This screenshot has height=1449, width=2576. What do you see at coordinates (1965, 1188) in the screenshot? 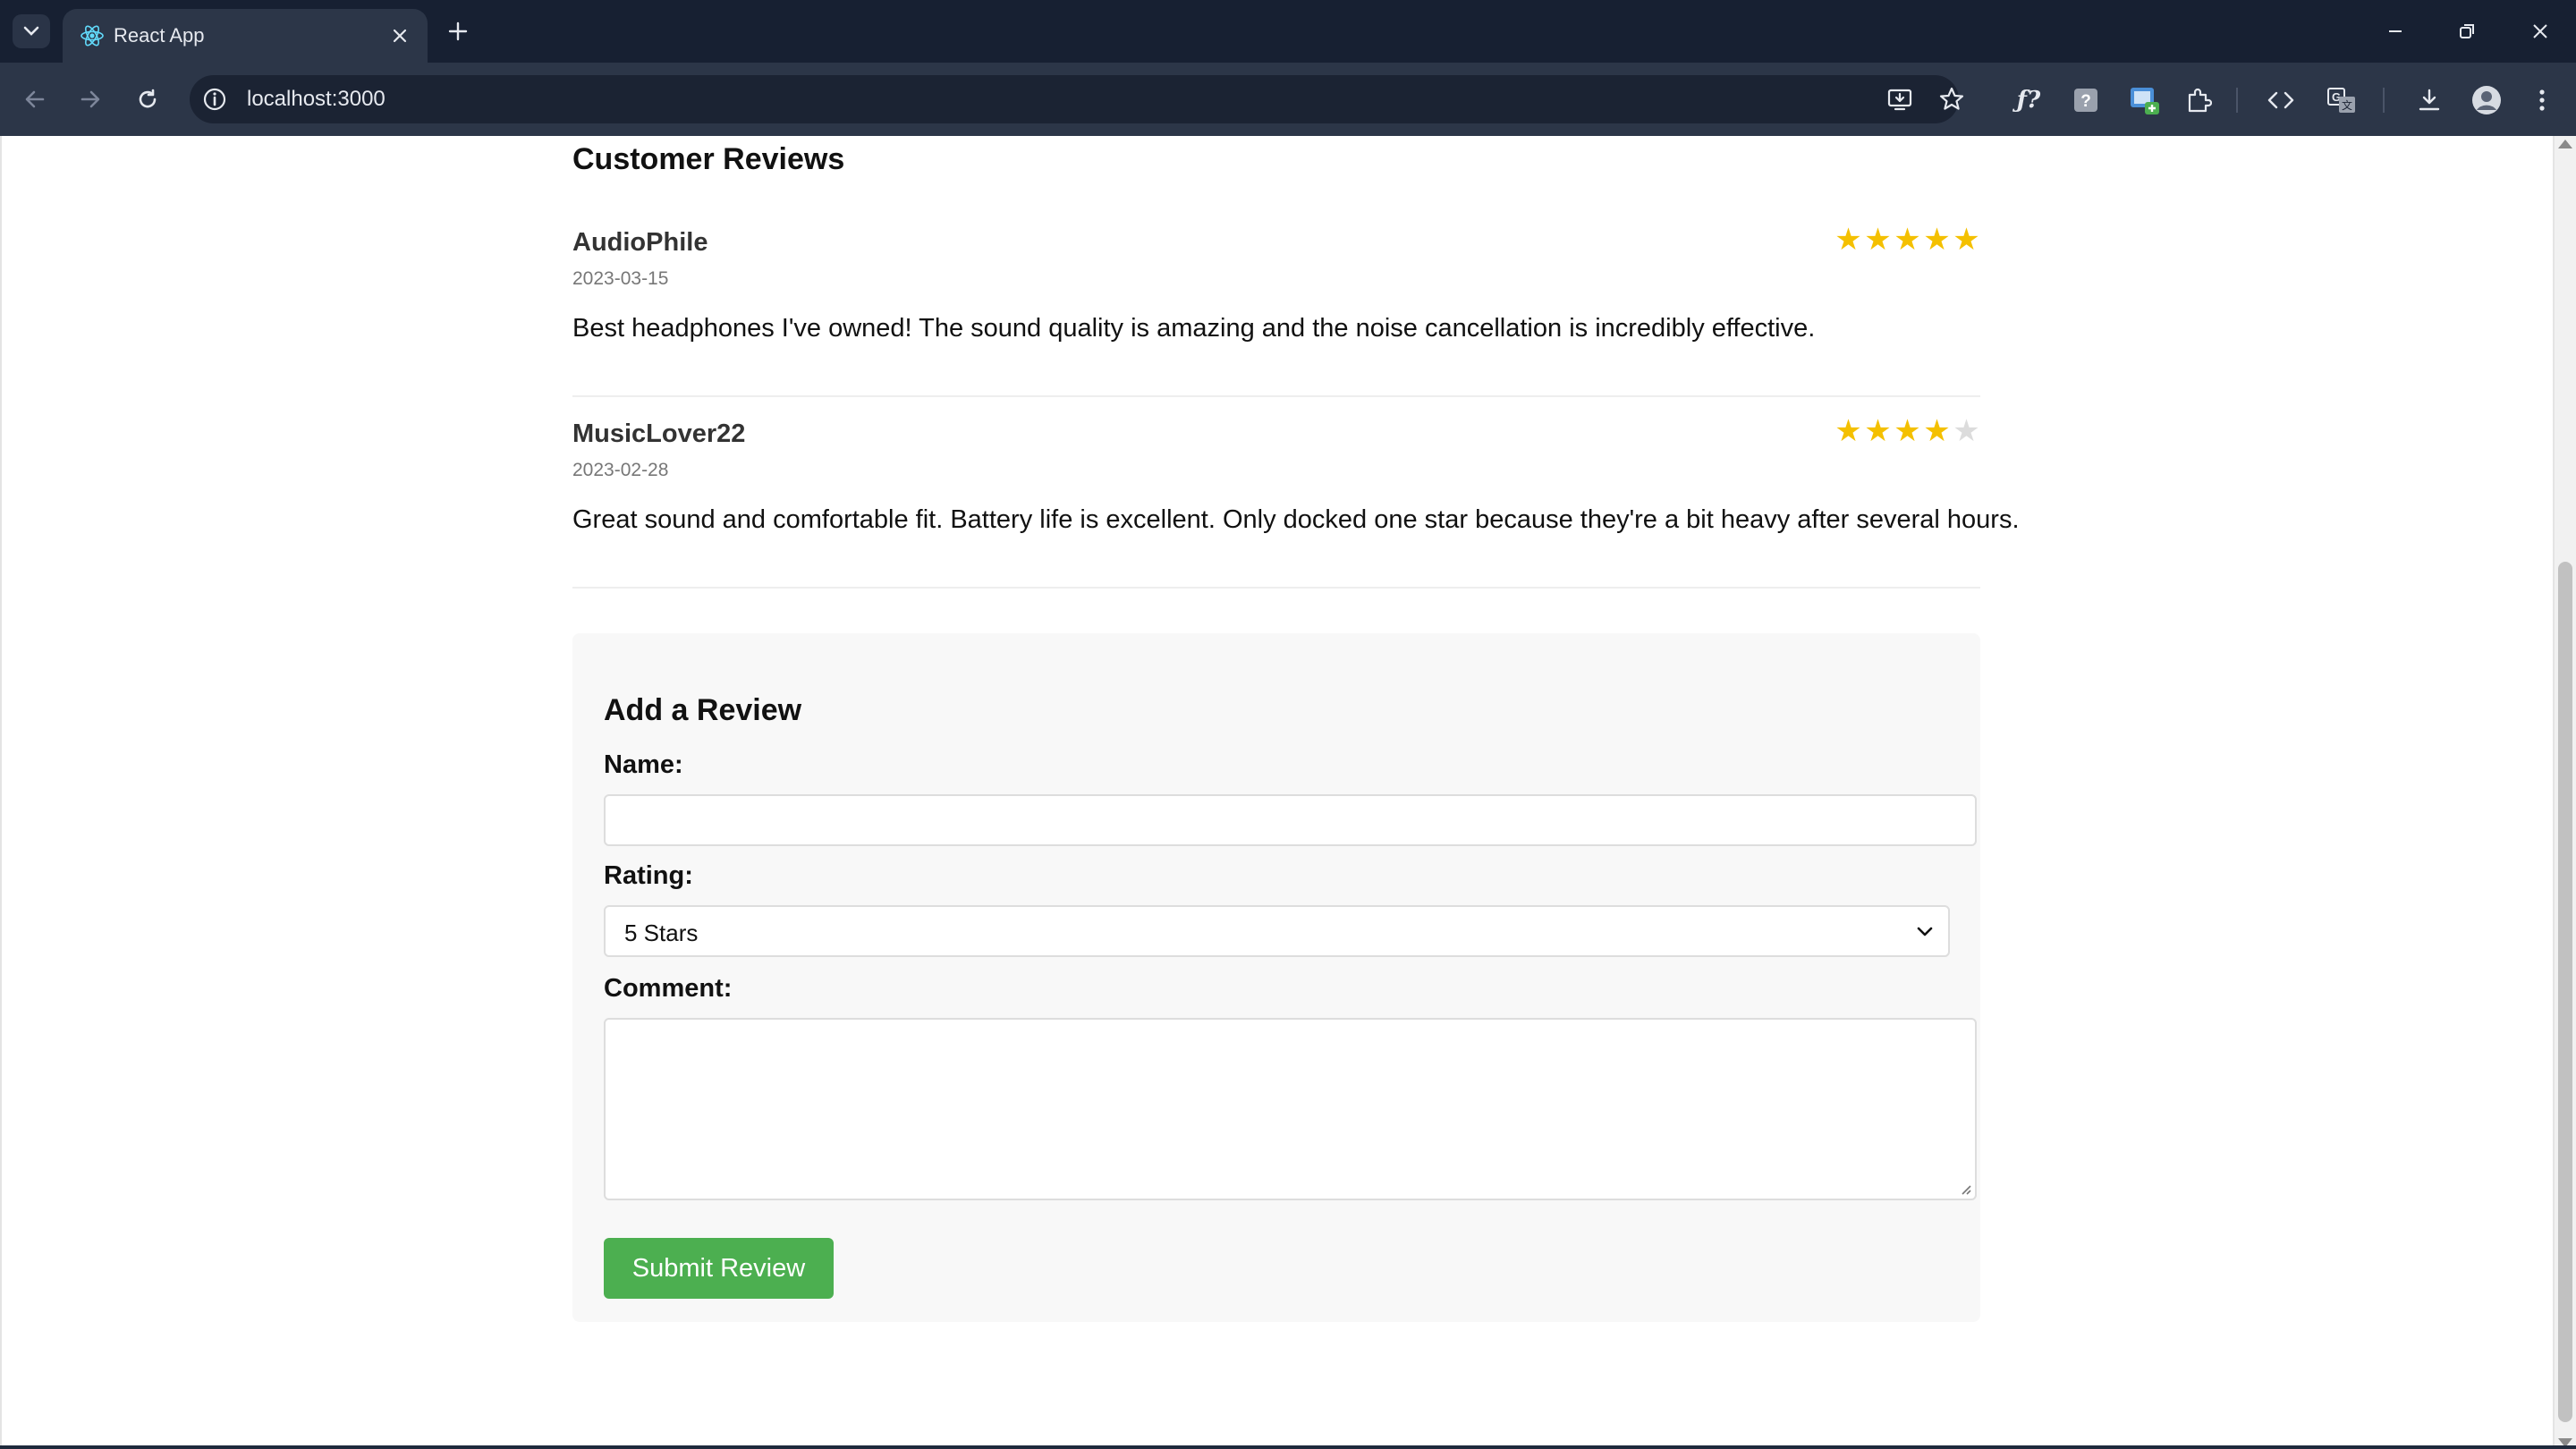
I see `resize-handle-icon` at bounding box center [1965, 1188].